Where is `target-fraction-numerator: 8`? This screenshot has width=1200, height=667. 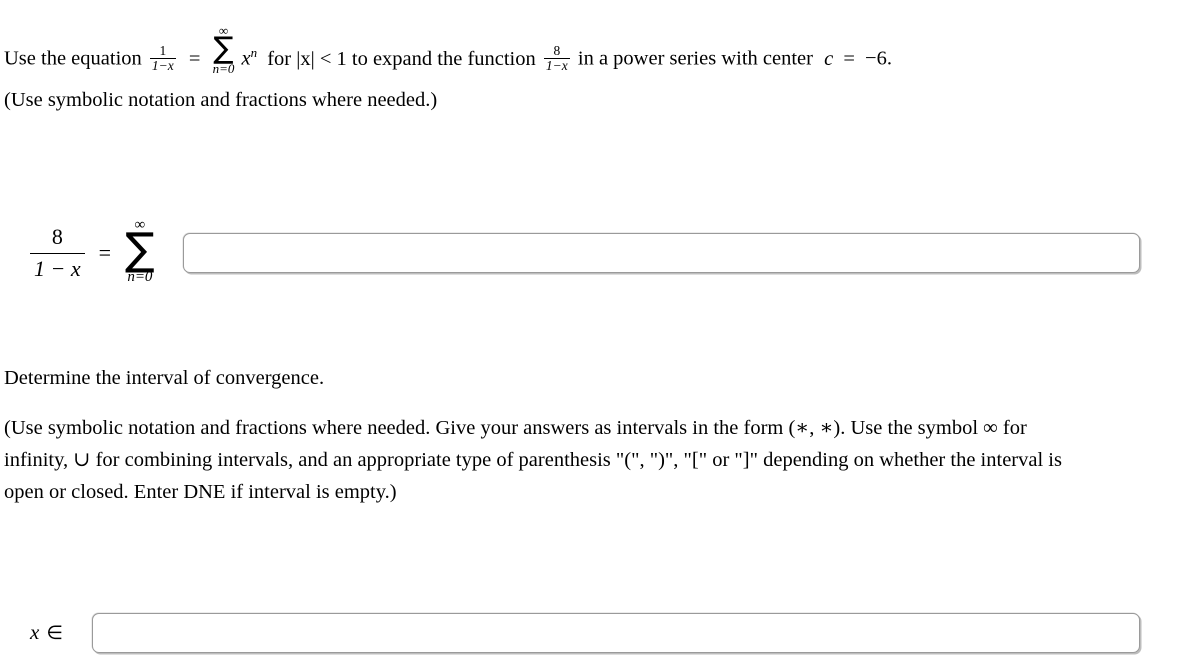
target-fraction-numerator: 8 is located at coordinates (557, 50).